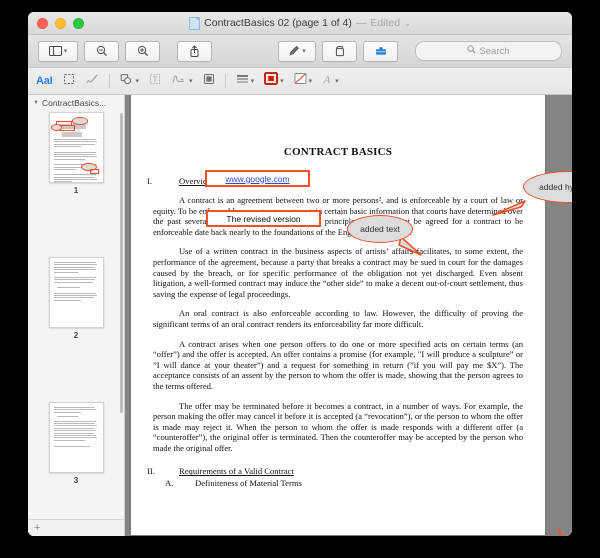 The width and height of the screenshot is (600, 558). What do you see at coordinates (79, 121) in the screenshot?
I see `thumbnail-bubble-hyperlink` at bounding box center [79, 121].